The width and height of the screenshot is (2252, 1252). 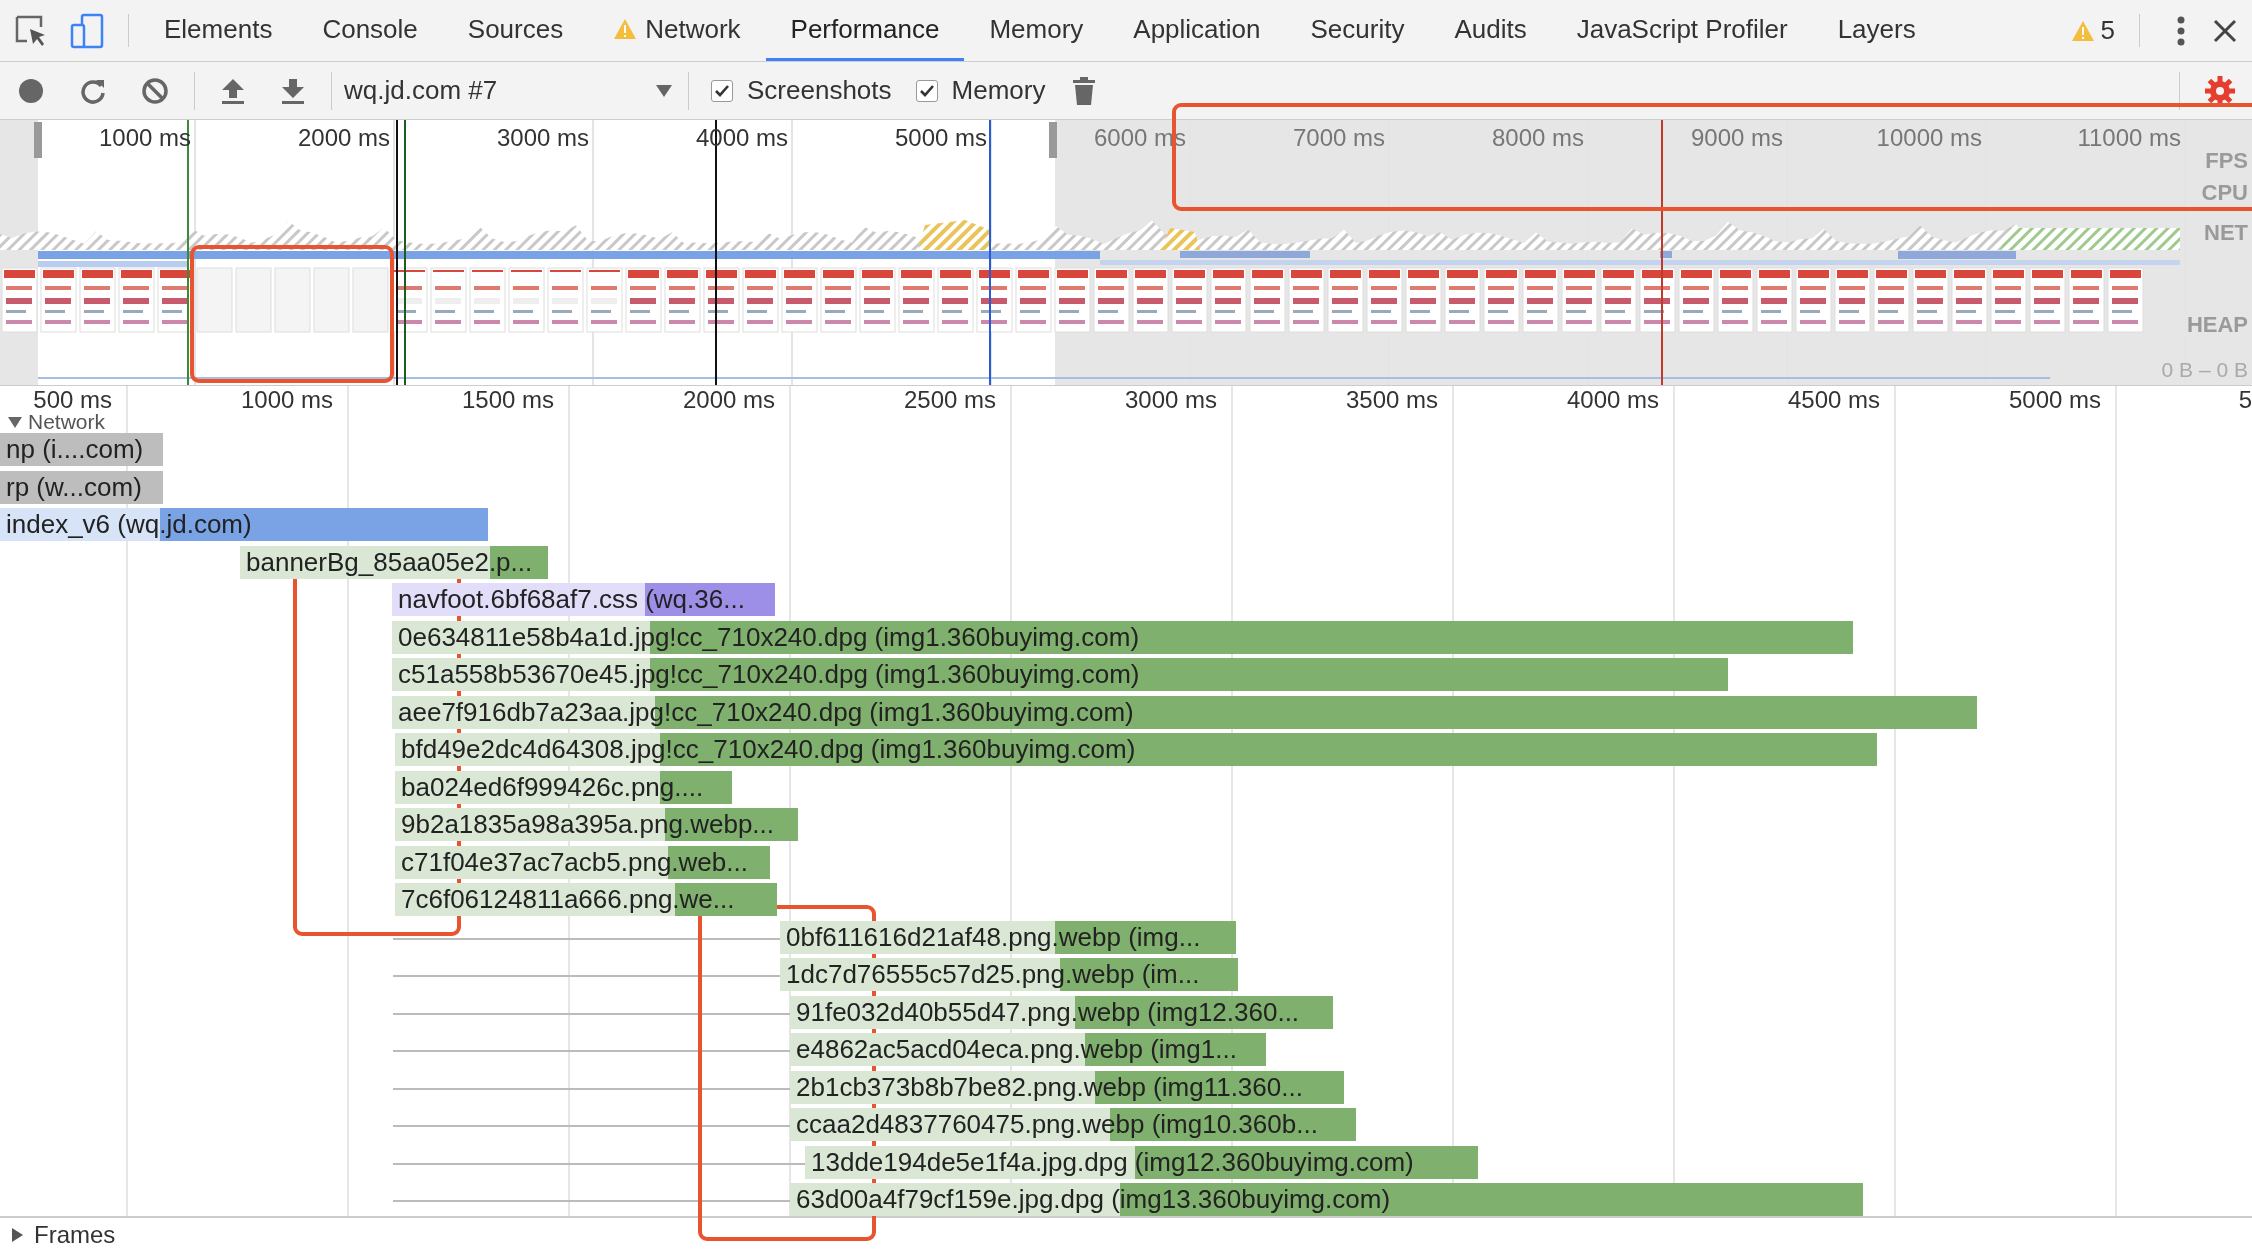 I want to click on time-label: 7000 ms, so click(x=1338, y=138).